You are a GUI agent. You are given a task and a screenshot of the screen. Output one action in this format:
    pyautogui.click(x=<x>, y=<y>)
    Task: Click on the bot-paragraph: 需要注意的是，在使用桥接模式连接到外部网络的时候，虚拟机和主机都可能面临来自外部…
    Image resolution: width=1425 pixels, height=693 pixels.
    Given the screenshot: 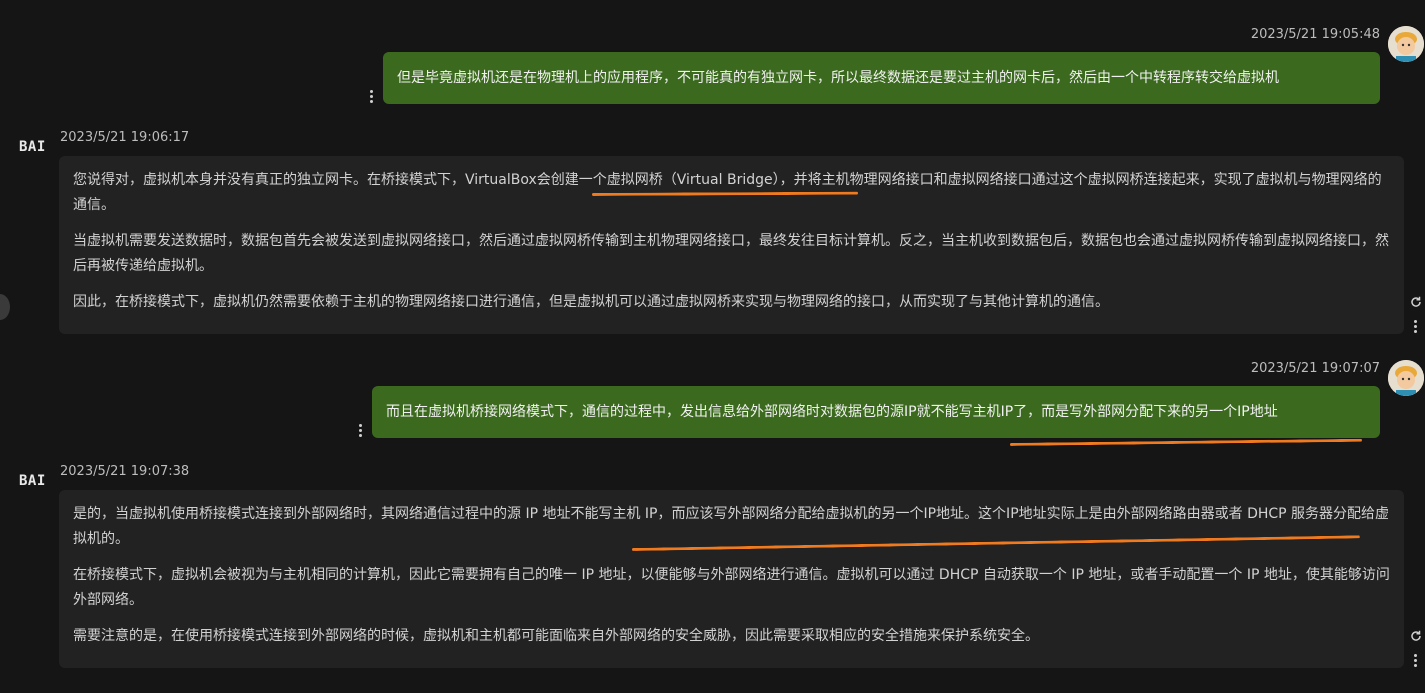 What is the action you would take?
    pyautogui.click(x=556, y=636)
    